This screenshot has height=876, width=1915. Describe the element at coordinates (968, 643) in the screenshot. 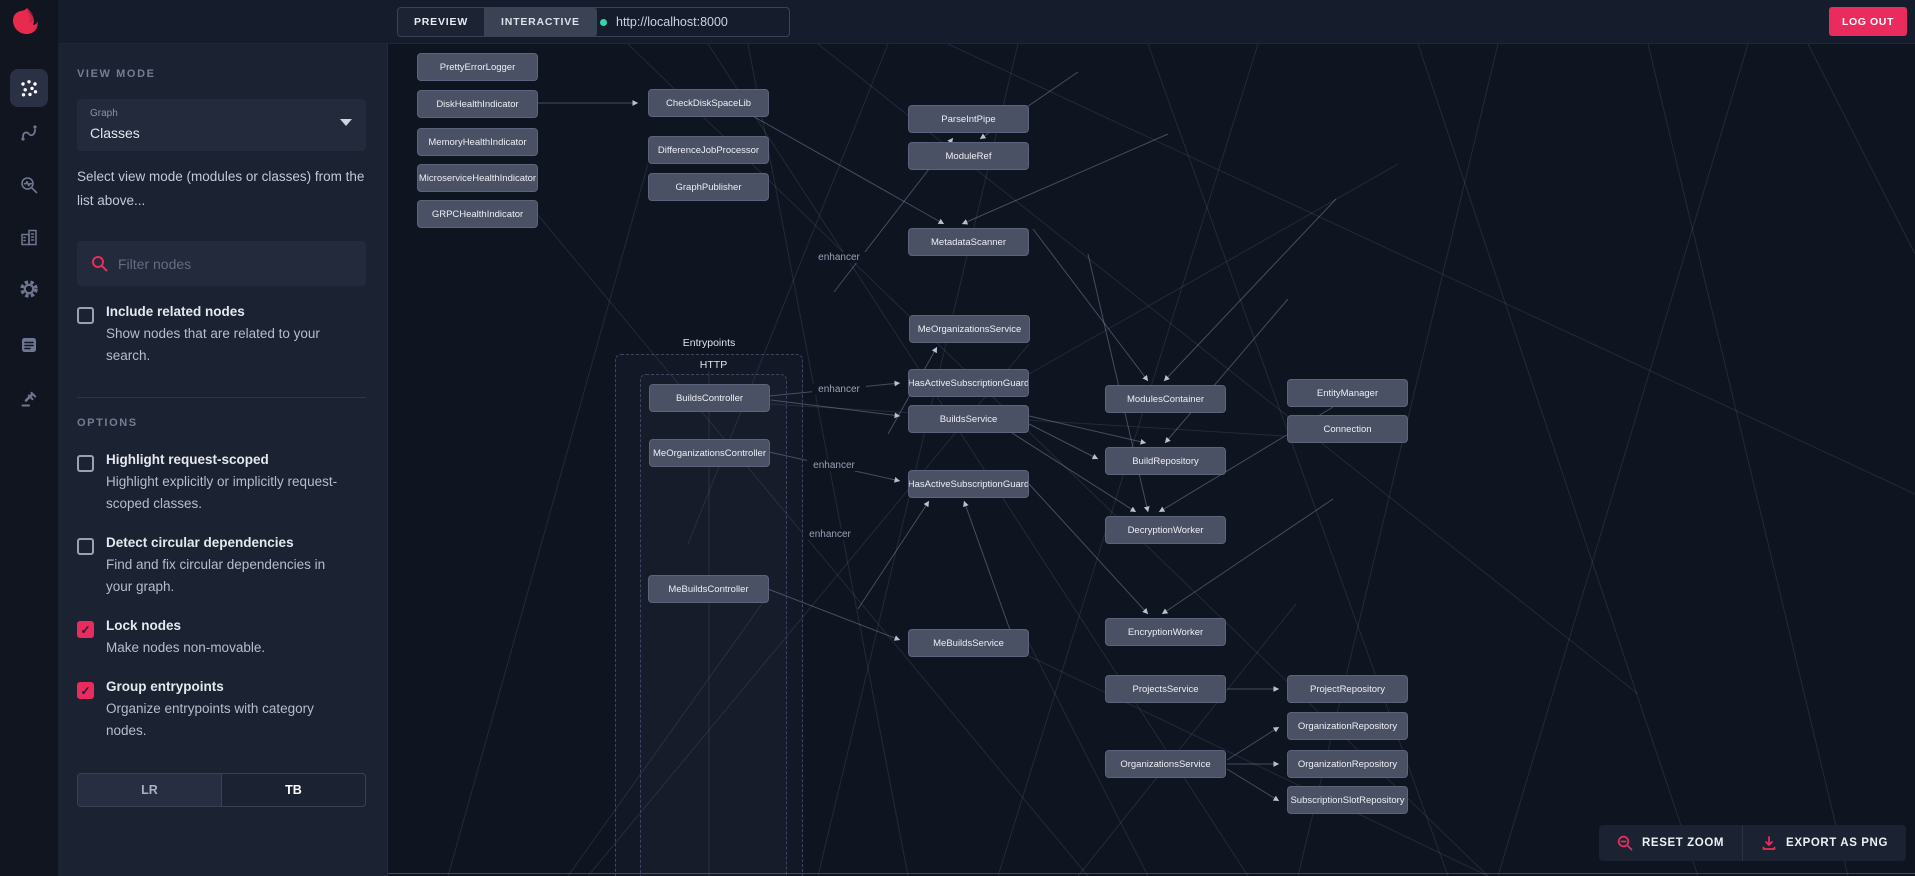

I see `graph-node: MeBuildsService` at that location.